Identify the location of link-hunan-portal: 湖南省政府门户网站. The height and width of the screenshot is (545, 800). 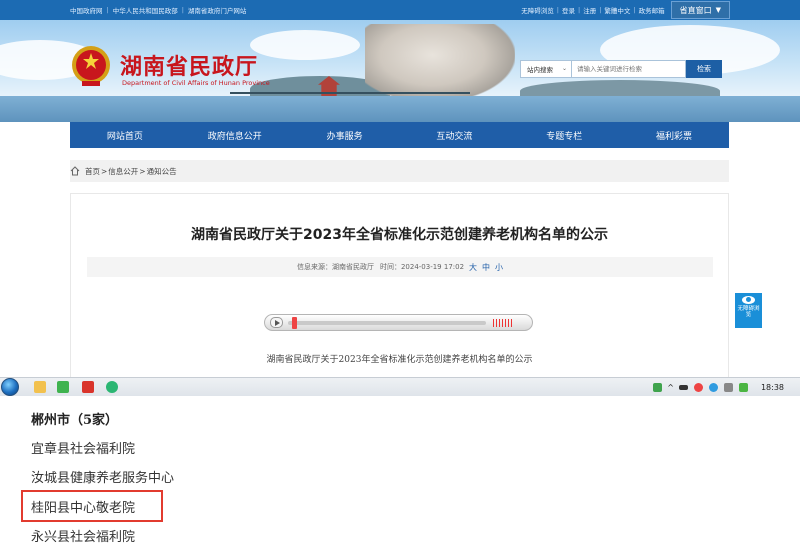
(217, 10).